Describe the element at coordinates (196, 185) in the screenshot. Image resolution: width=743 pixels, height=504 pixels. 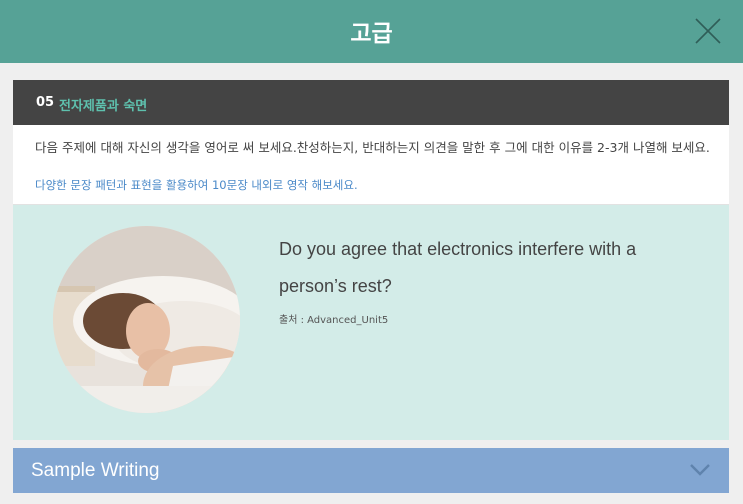
I see `instructions-hint: 다양한 문장 패턴과 표현을 활용하여 10문장 내외로 영작 해보세요.` at that location.